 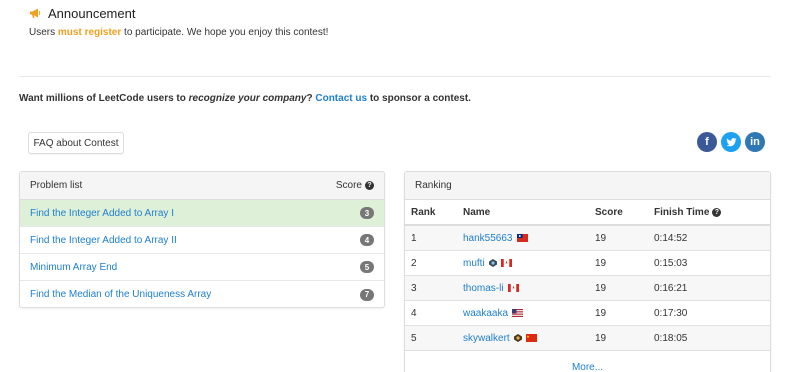 What do you see at coordinates (420, 98) in the screenshot?
I see `sponsor-text-part3: to sponsor a contest.` at bounding box center [420, 98].